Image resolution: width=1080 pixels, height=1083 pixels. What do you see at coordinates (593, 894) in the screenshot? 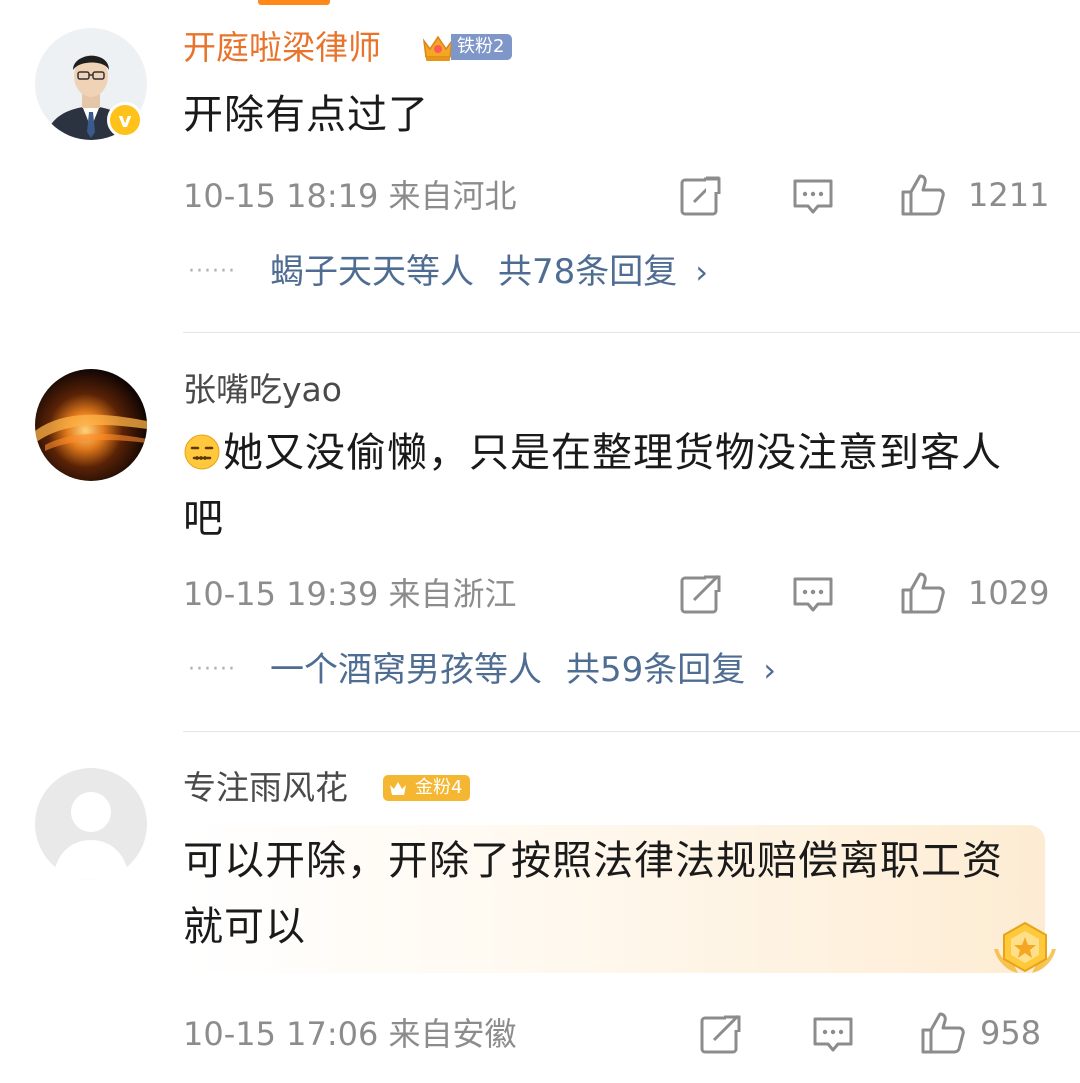
I see `comment-content: 可以开除，开除了按照法律法规赔偿离职工资就可以` at bounding box center [593, 894].